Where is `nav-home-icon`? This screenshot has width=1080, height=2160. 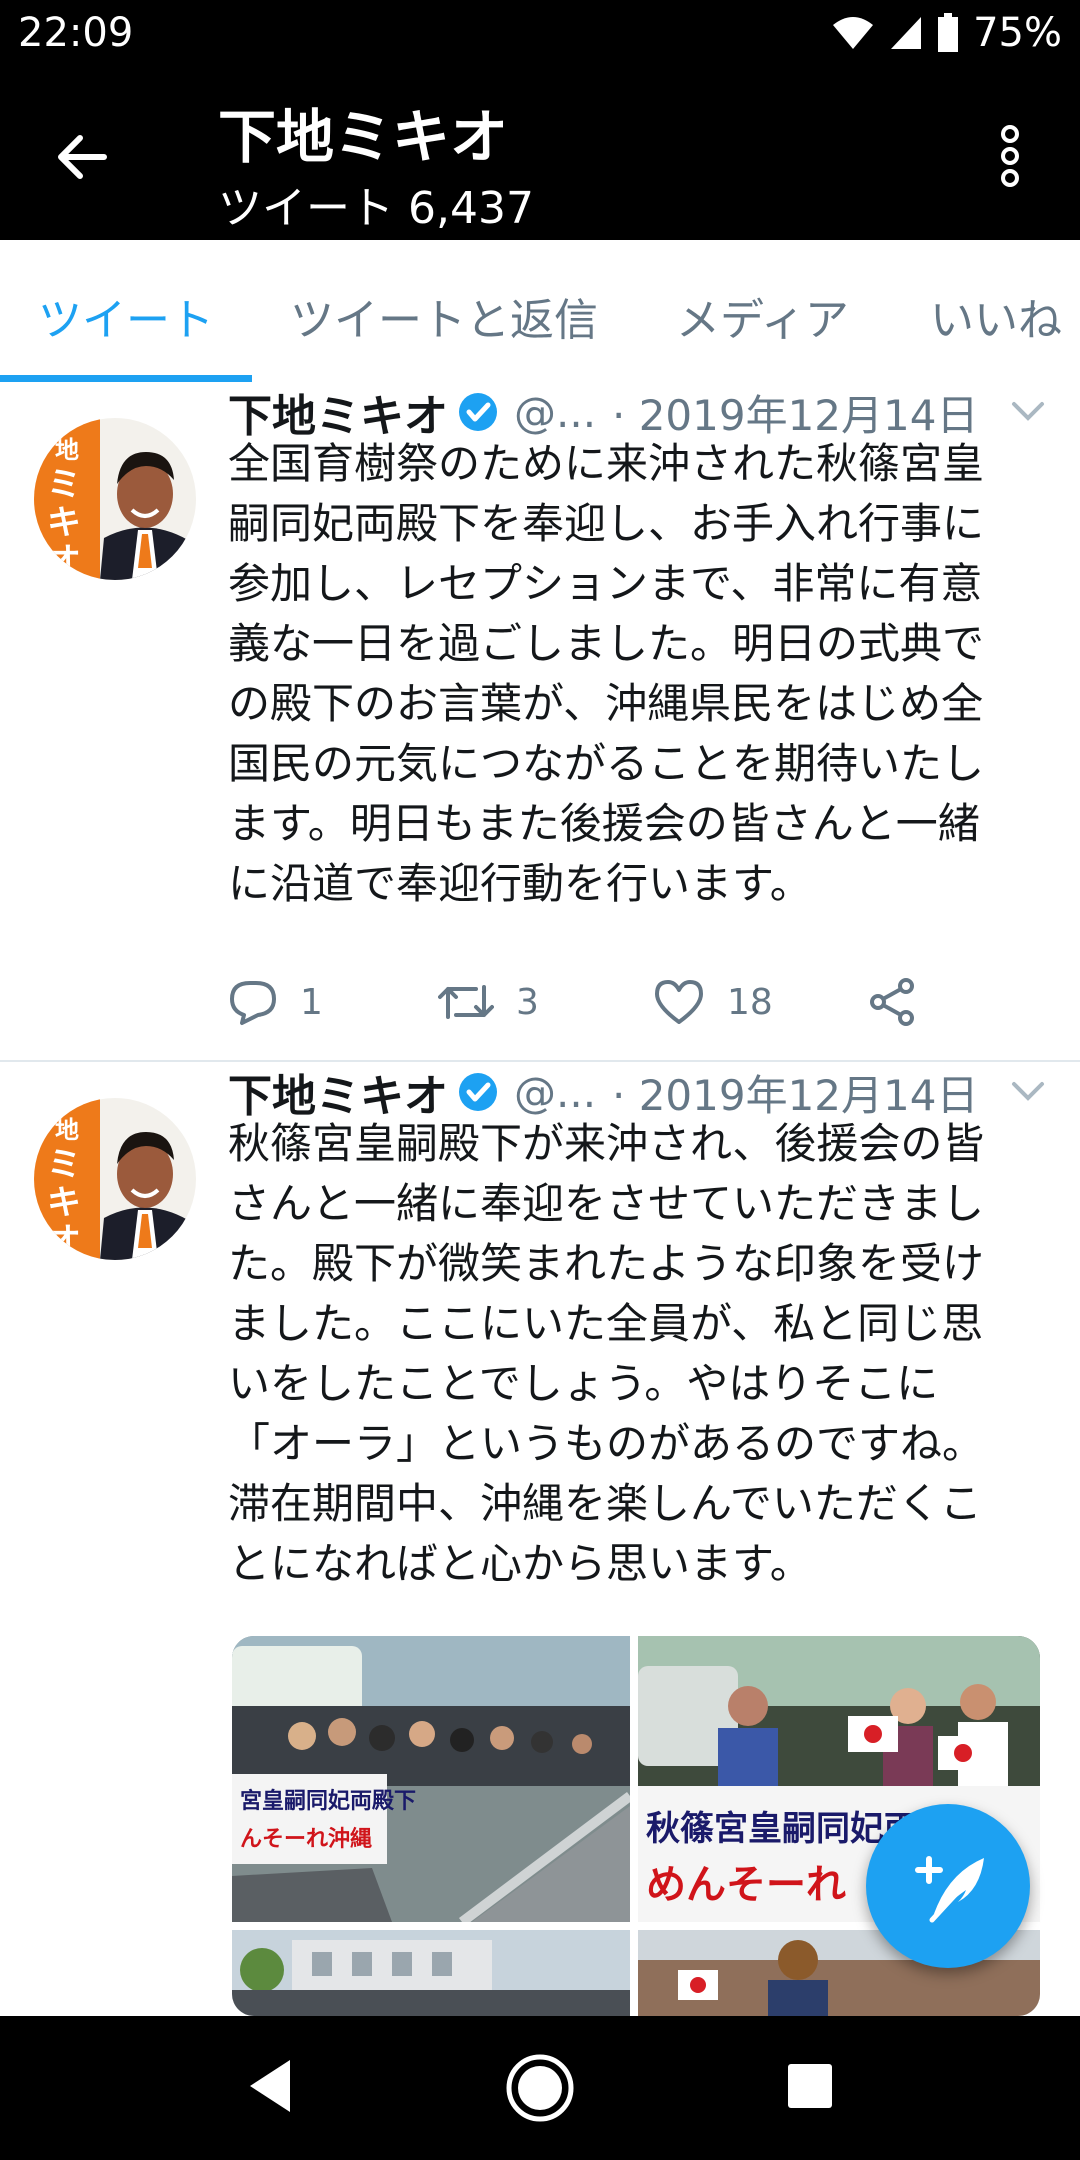
nav-home-icon is located at coordinates (540, 2088).